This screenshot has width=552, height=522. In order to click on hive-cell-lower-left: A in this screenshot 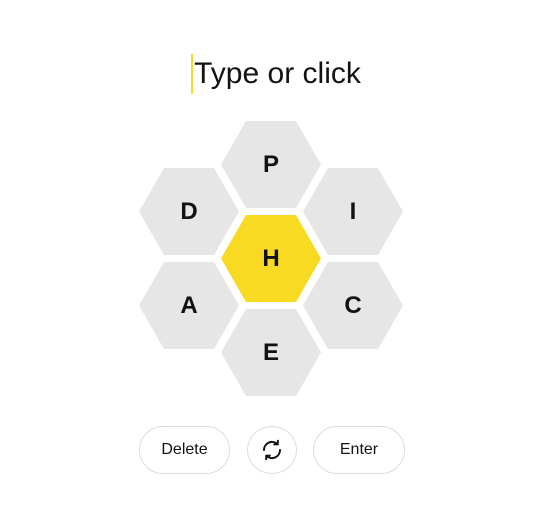, I will do `click(189, 305)`.